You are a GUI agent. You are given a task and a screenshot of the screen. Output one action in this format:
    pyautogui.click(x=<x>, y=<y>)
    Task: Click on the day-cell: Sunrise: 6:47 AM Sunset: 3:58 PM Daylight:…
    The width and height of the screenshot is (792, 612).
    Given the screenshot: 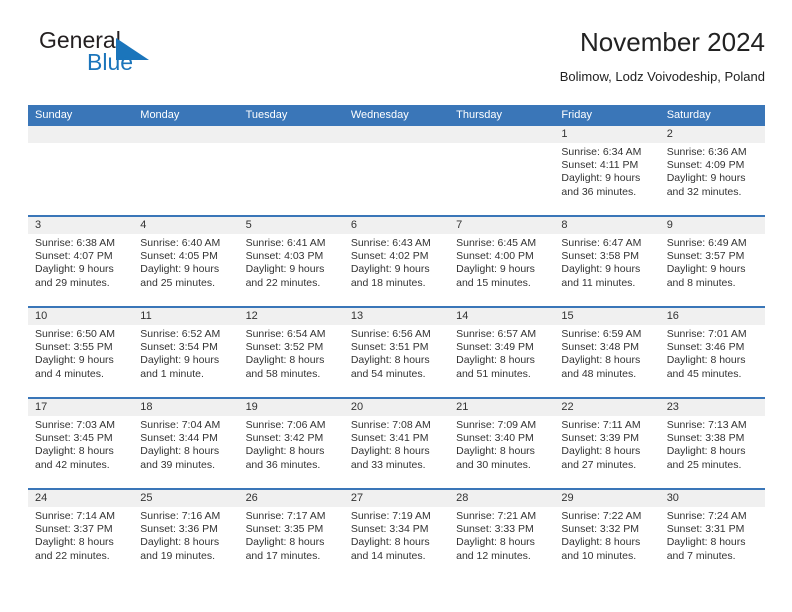 What is the action you would take?
    pyautogui.click(x=606, y=270)
    